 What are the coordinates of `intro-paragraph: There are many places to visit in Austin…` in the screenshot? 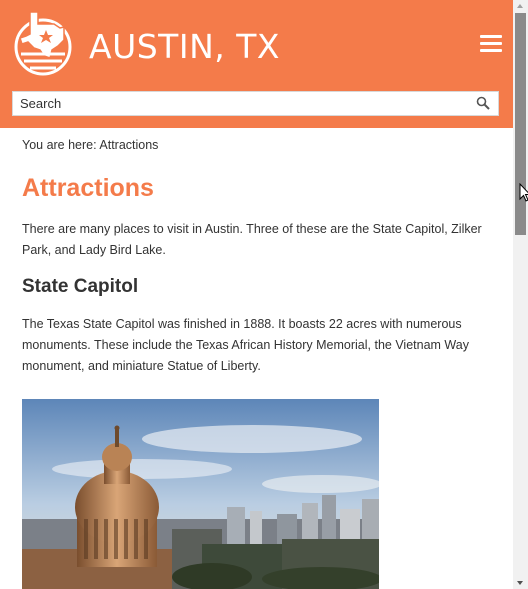 It's located at (252, 239).